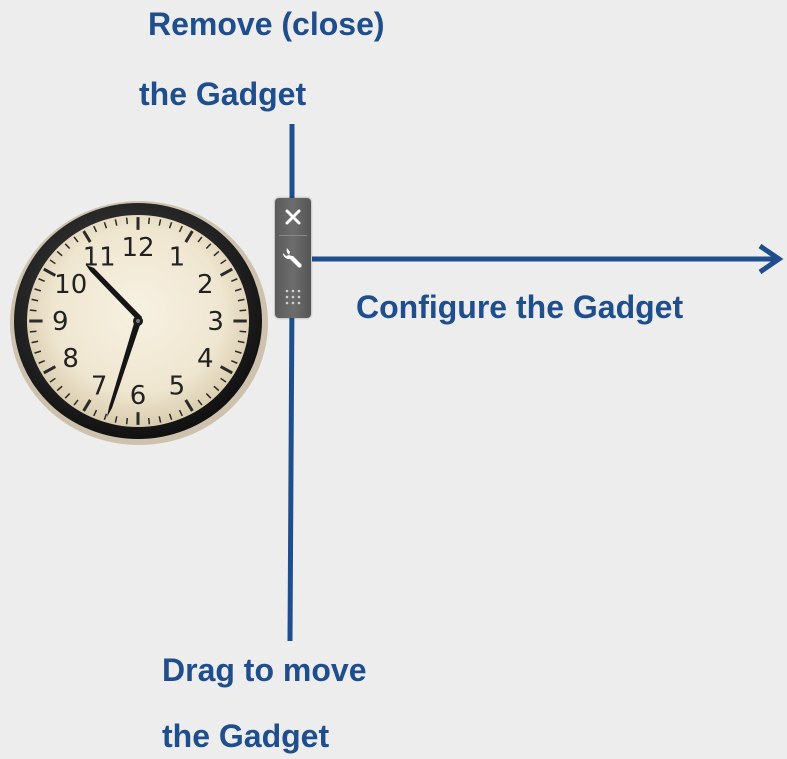 The image size is (787, 759). Describe the element at coordinates (99, 258) in the screenshot. I see `clock-numeral-11: 11` at that location.